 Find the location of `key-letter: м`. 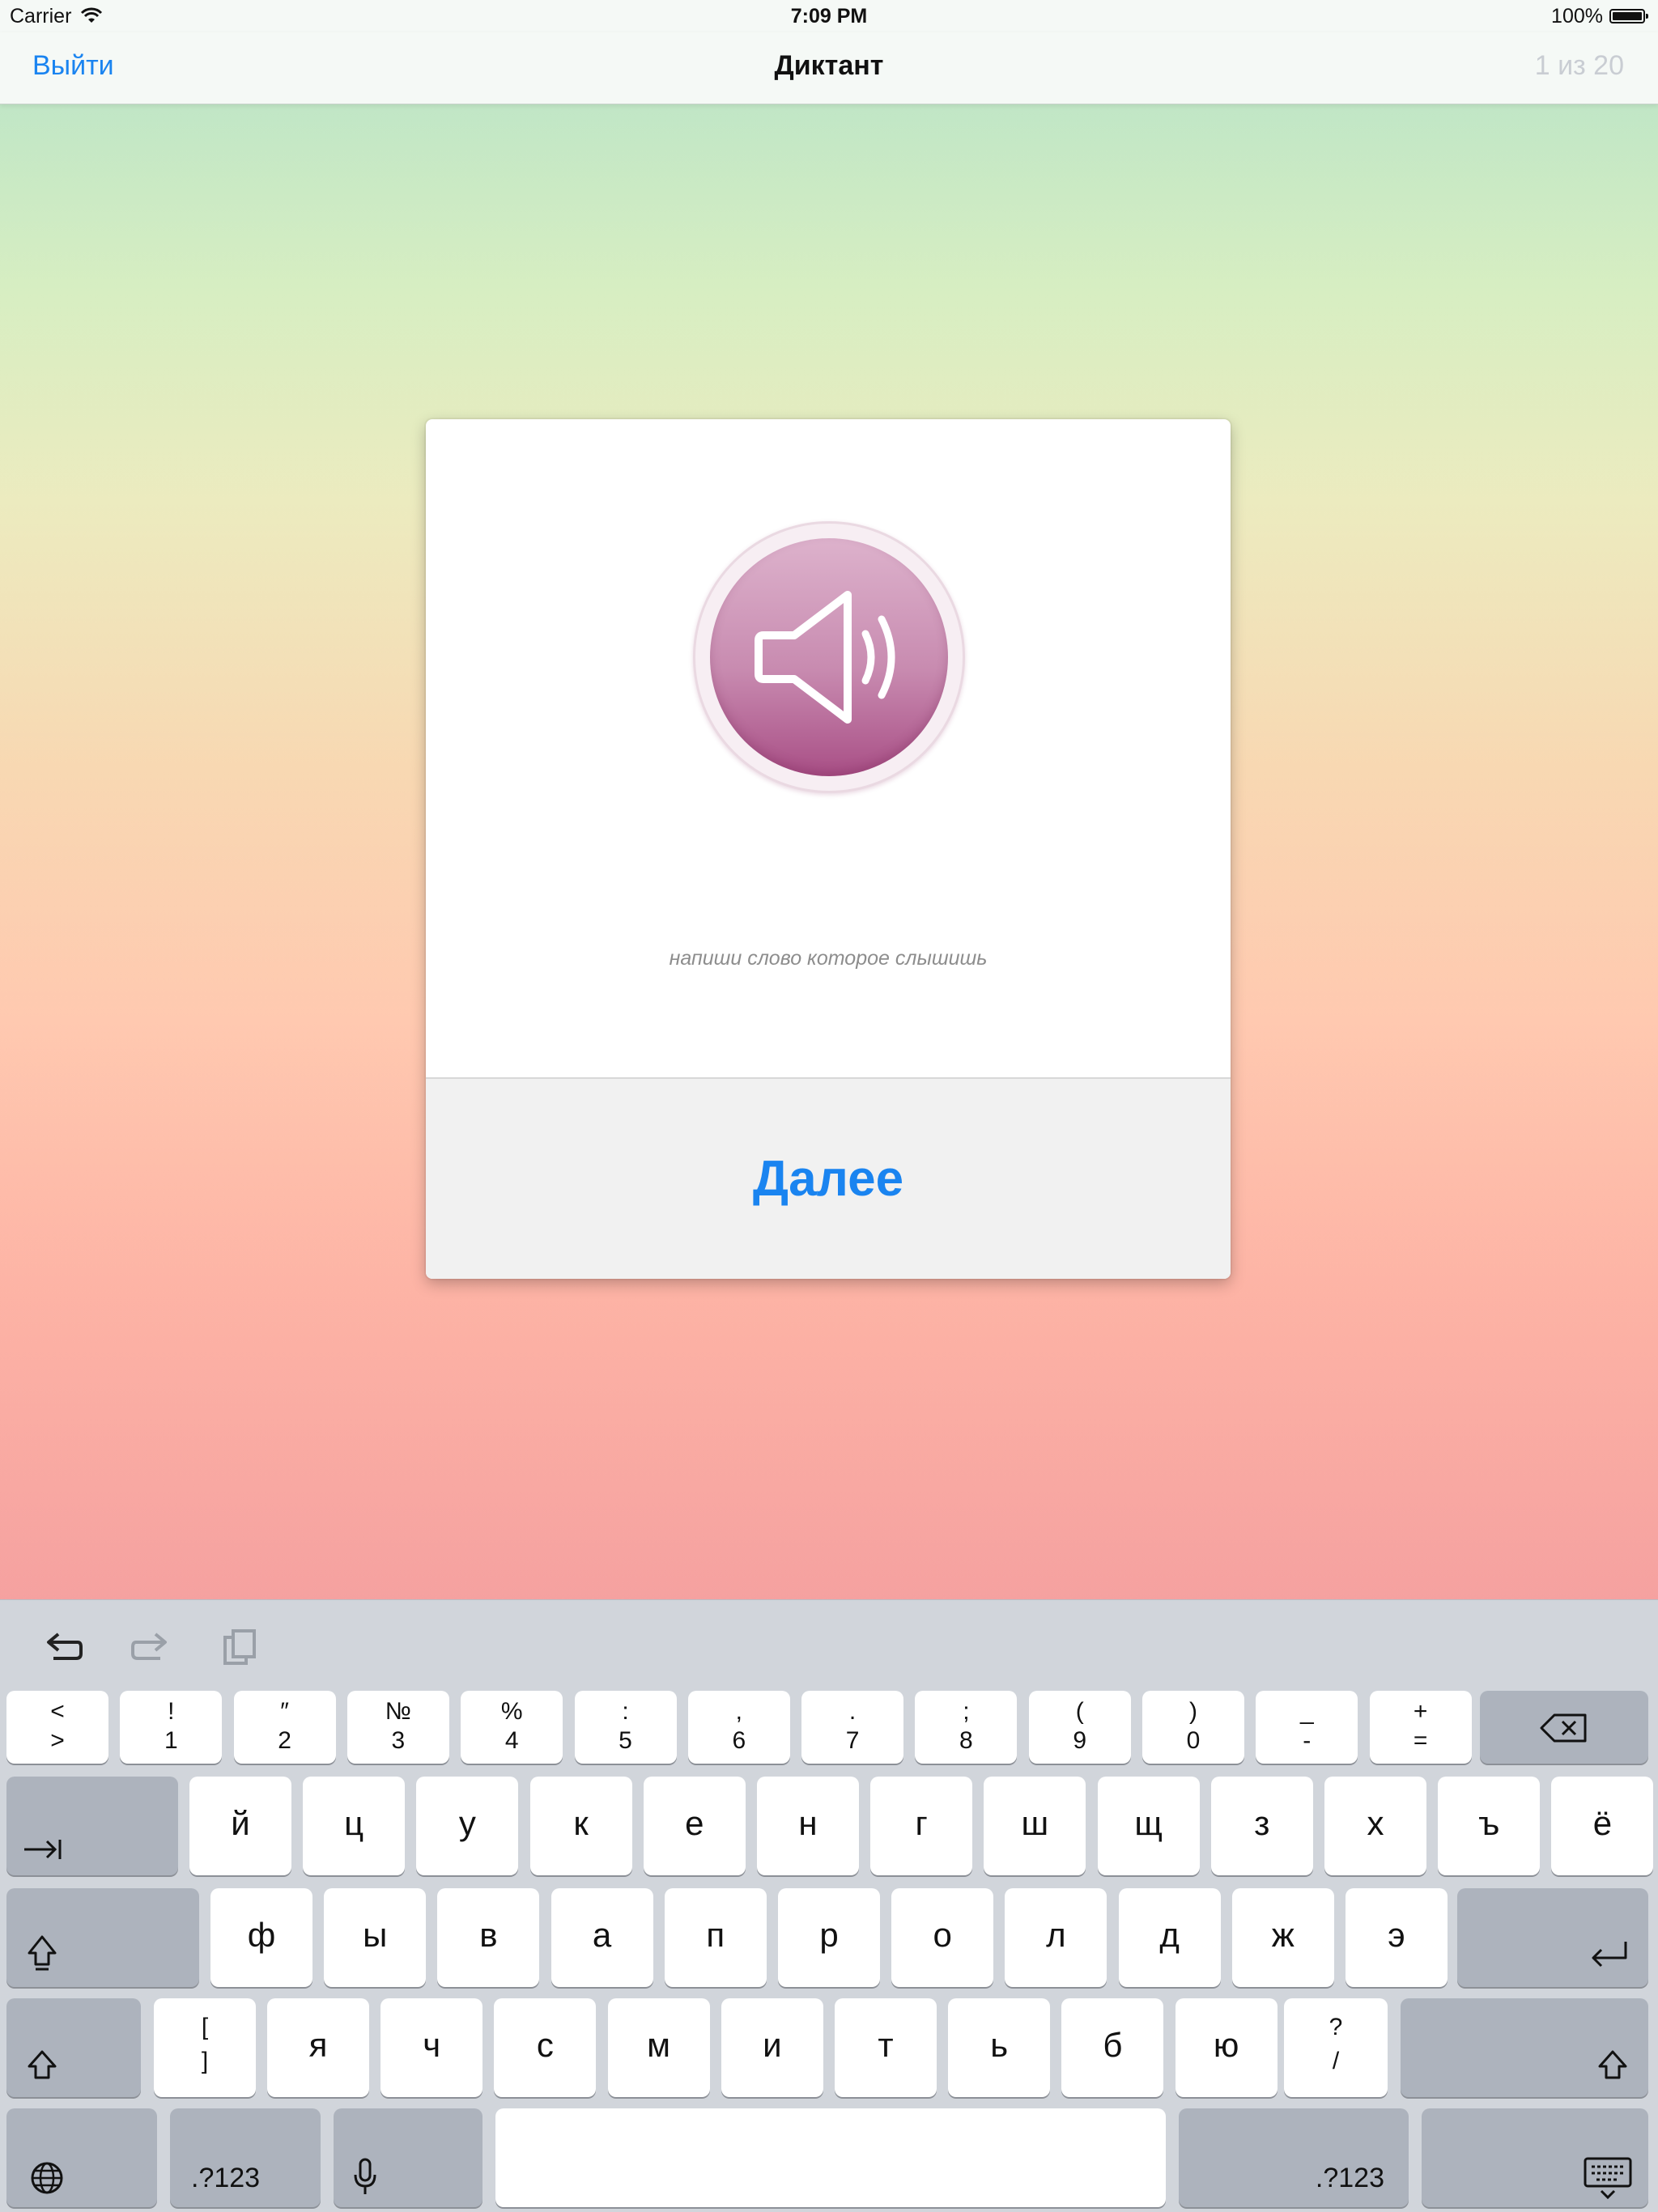

key-letter: м is located at coordinates (658, 2047).